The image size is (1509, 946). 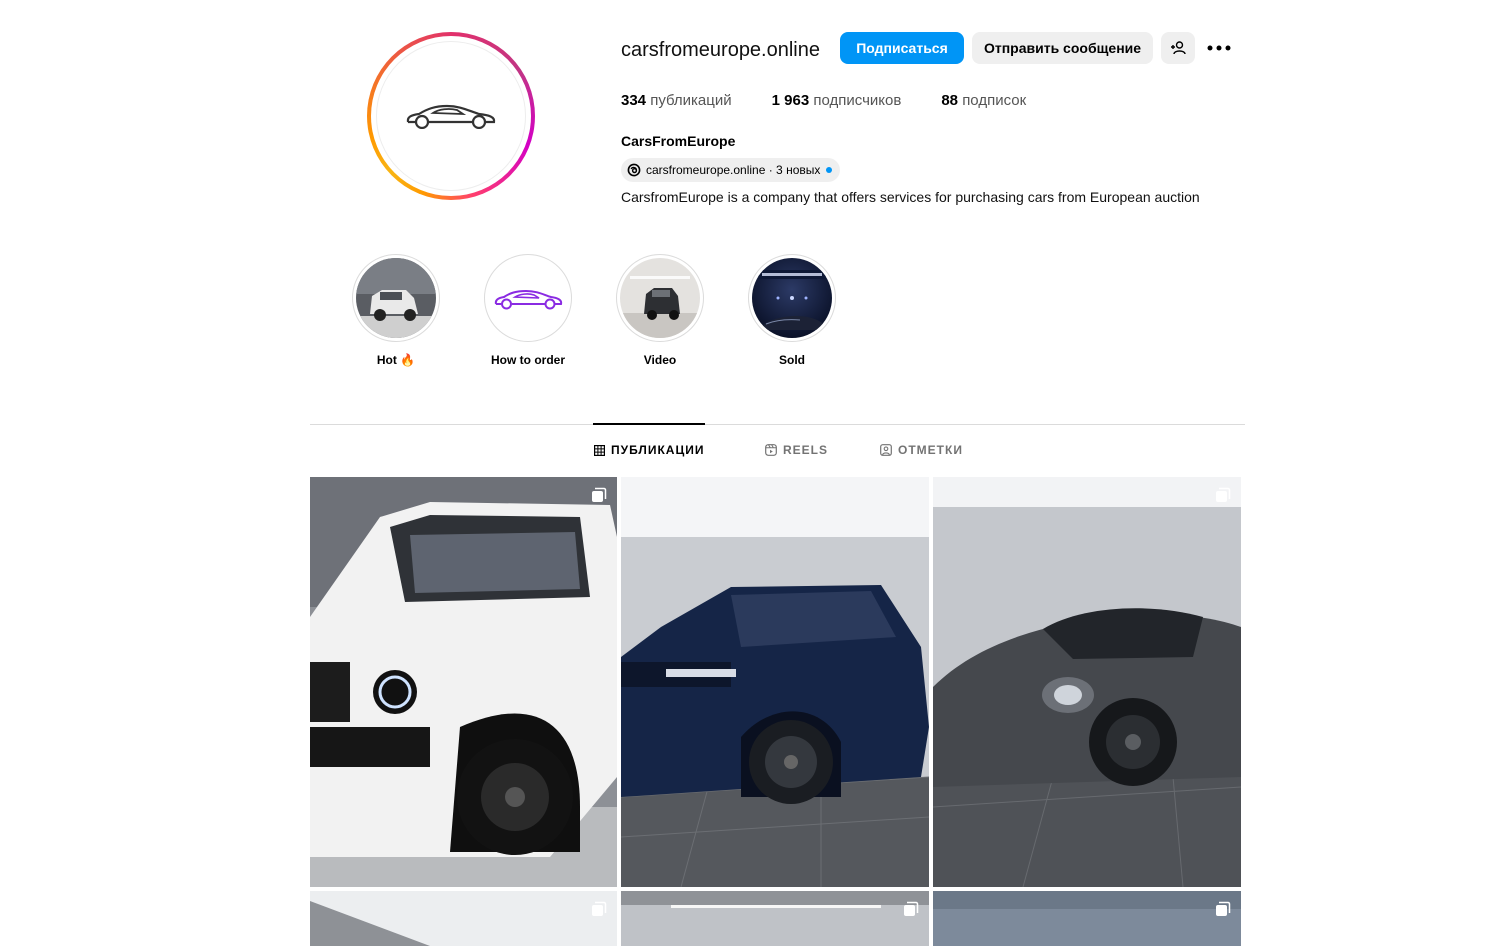 I want to click on tab-label: ОТМЕТКИ, so click(x=930, y=450).